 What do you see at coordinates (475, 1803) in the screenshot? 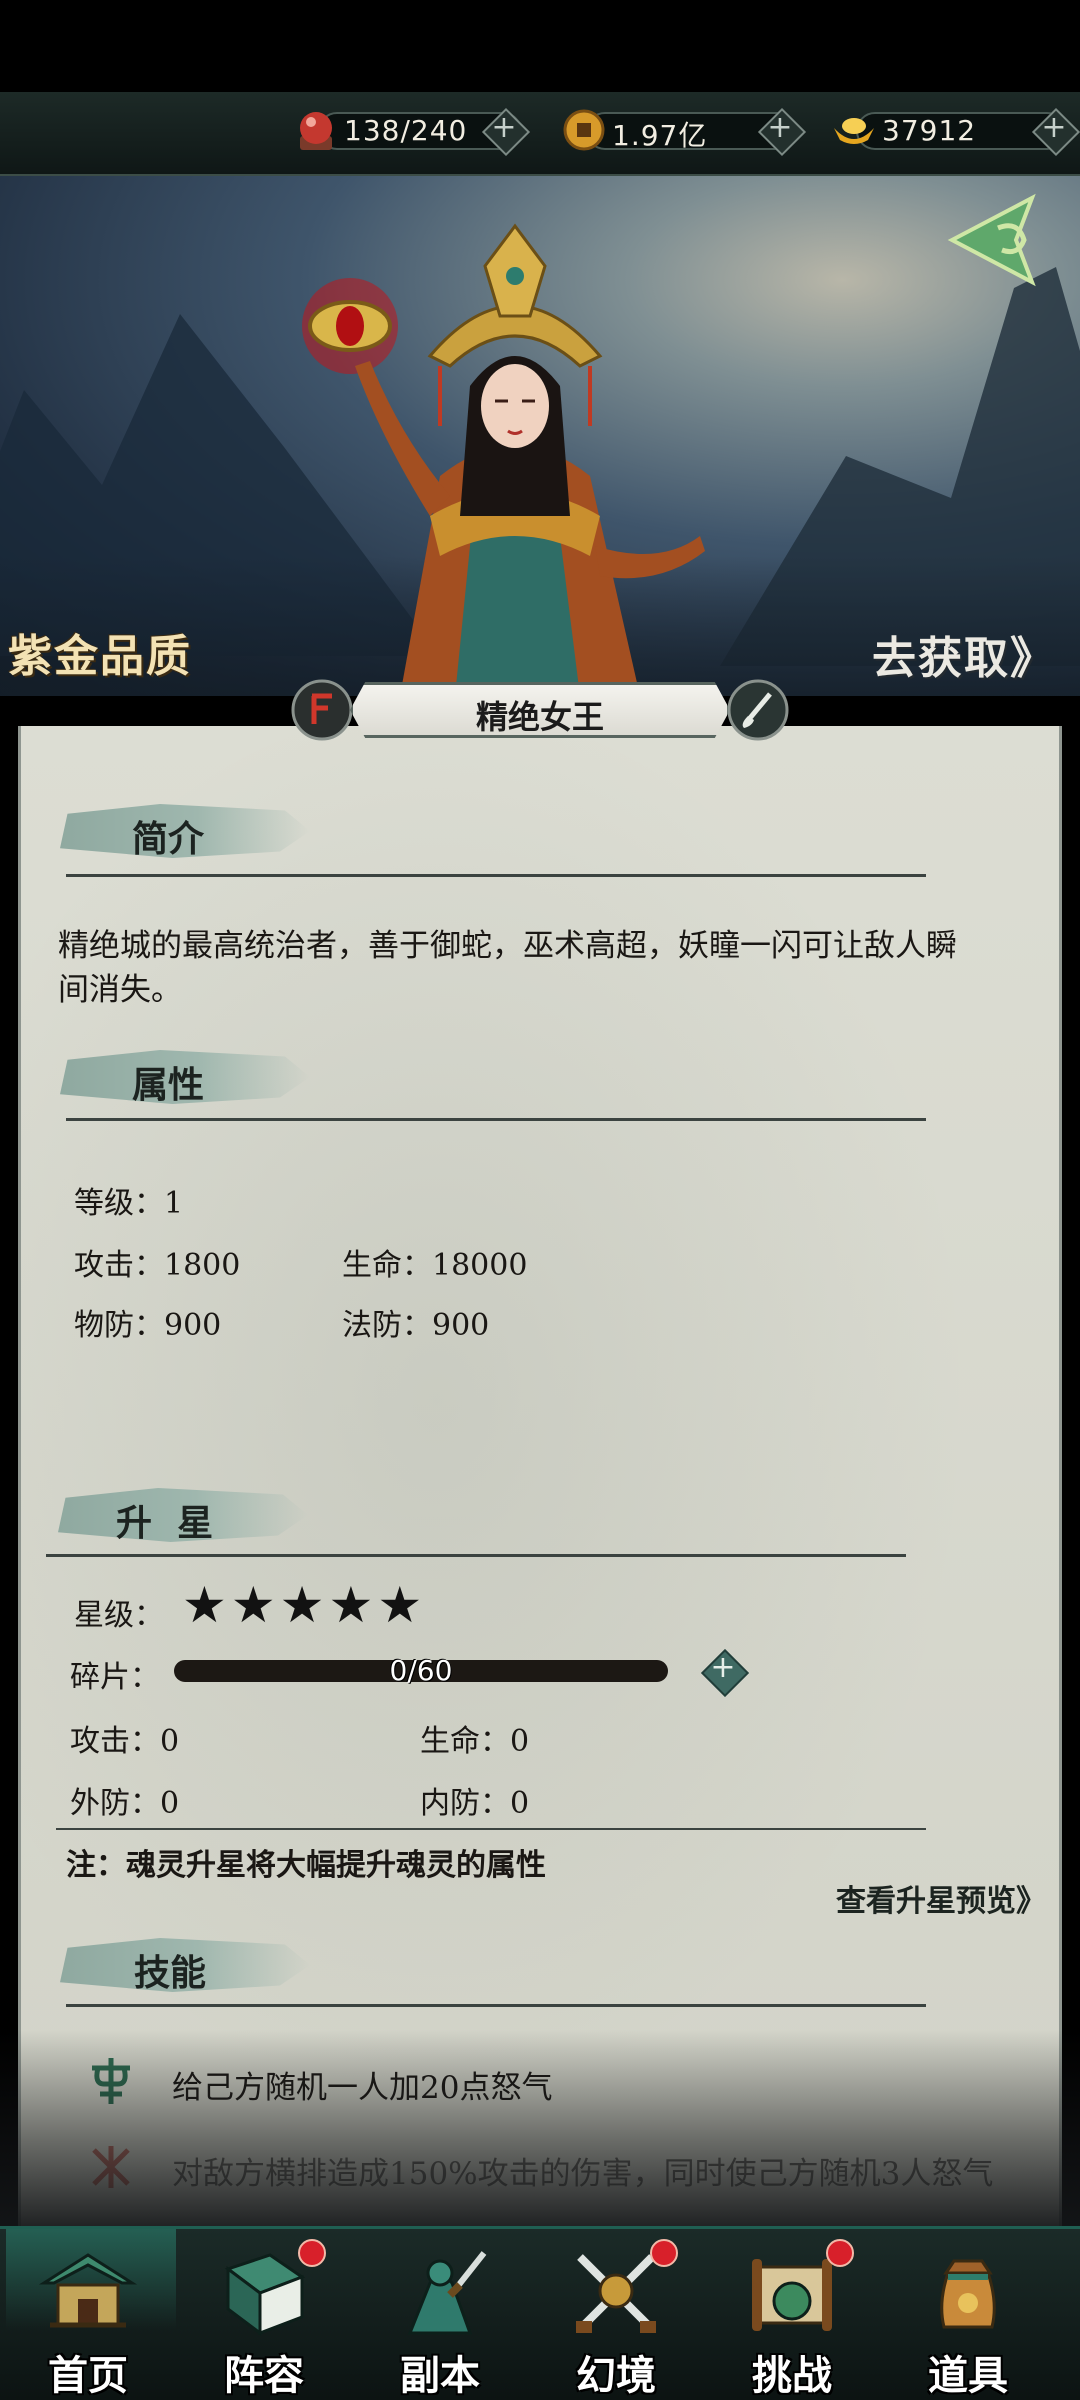
I see `star-inner-def: 内防：0` at bounding box center [475, 1803].